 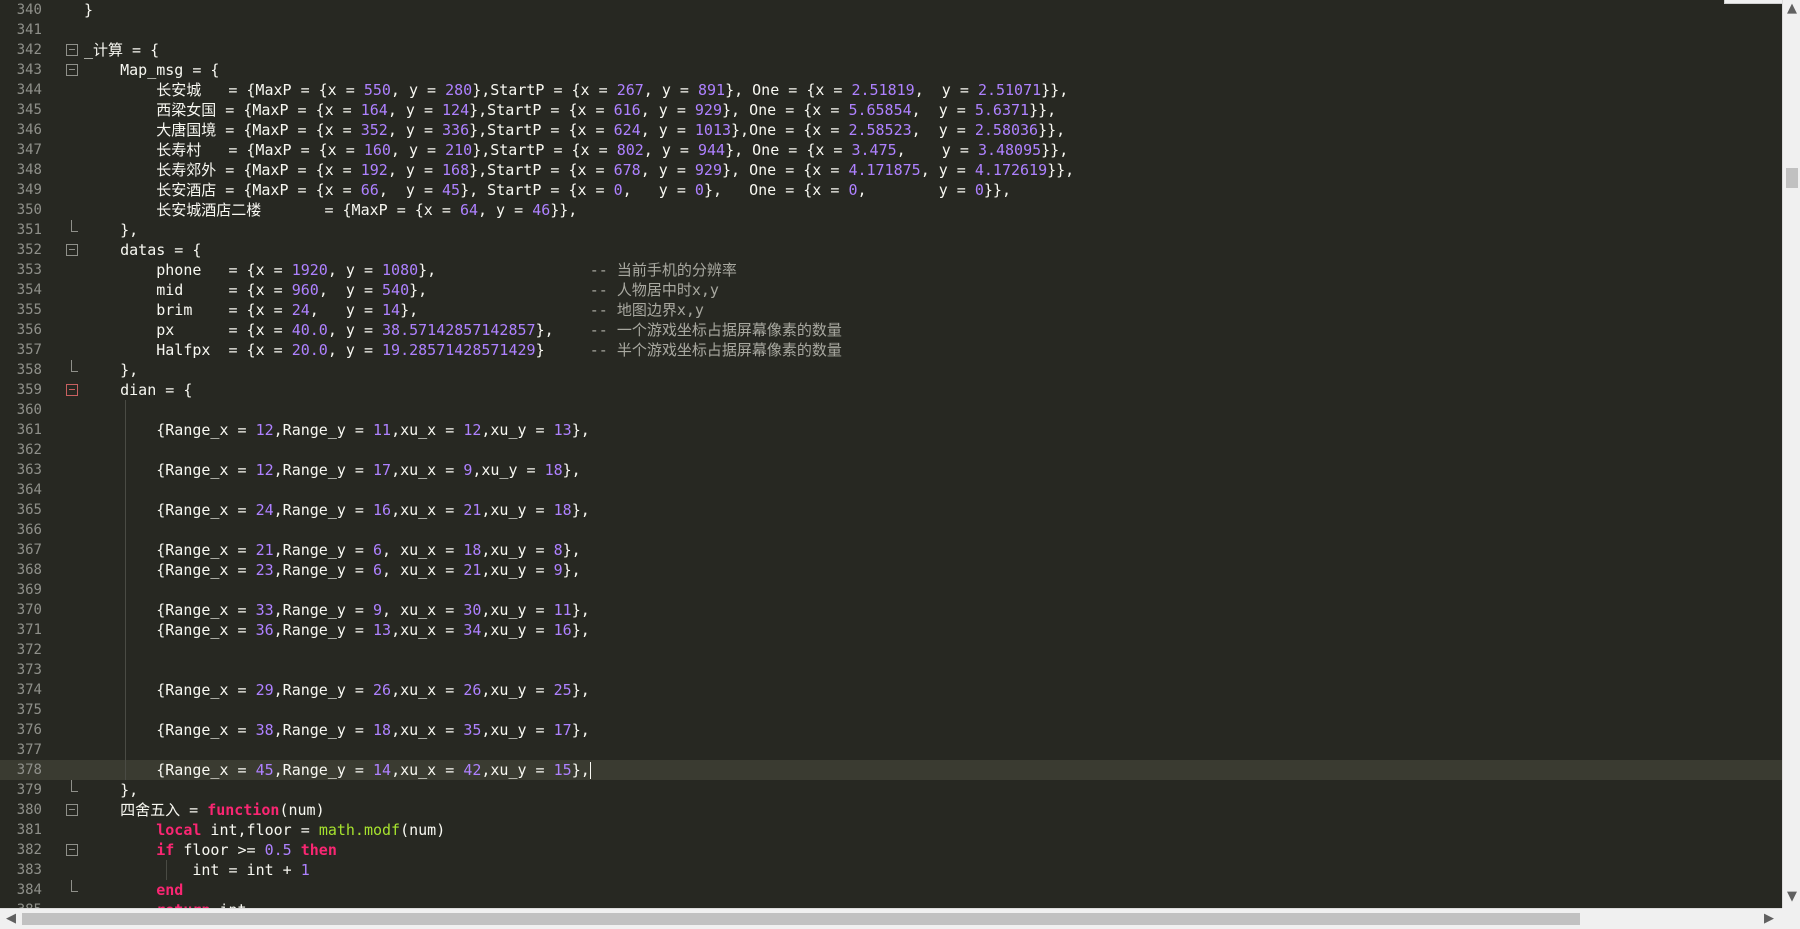 I want to click on code-line: 358 },, so click(x=891, y=370).